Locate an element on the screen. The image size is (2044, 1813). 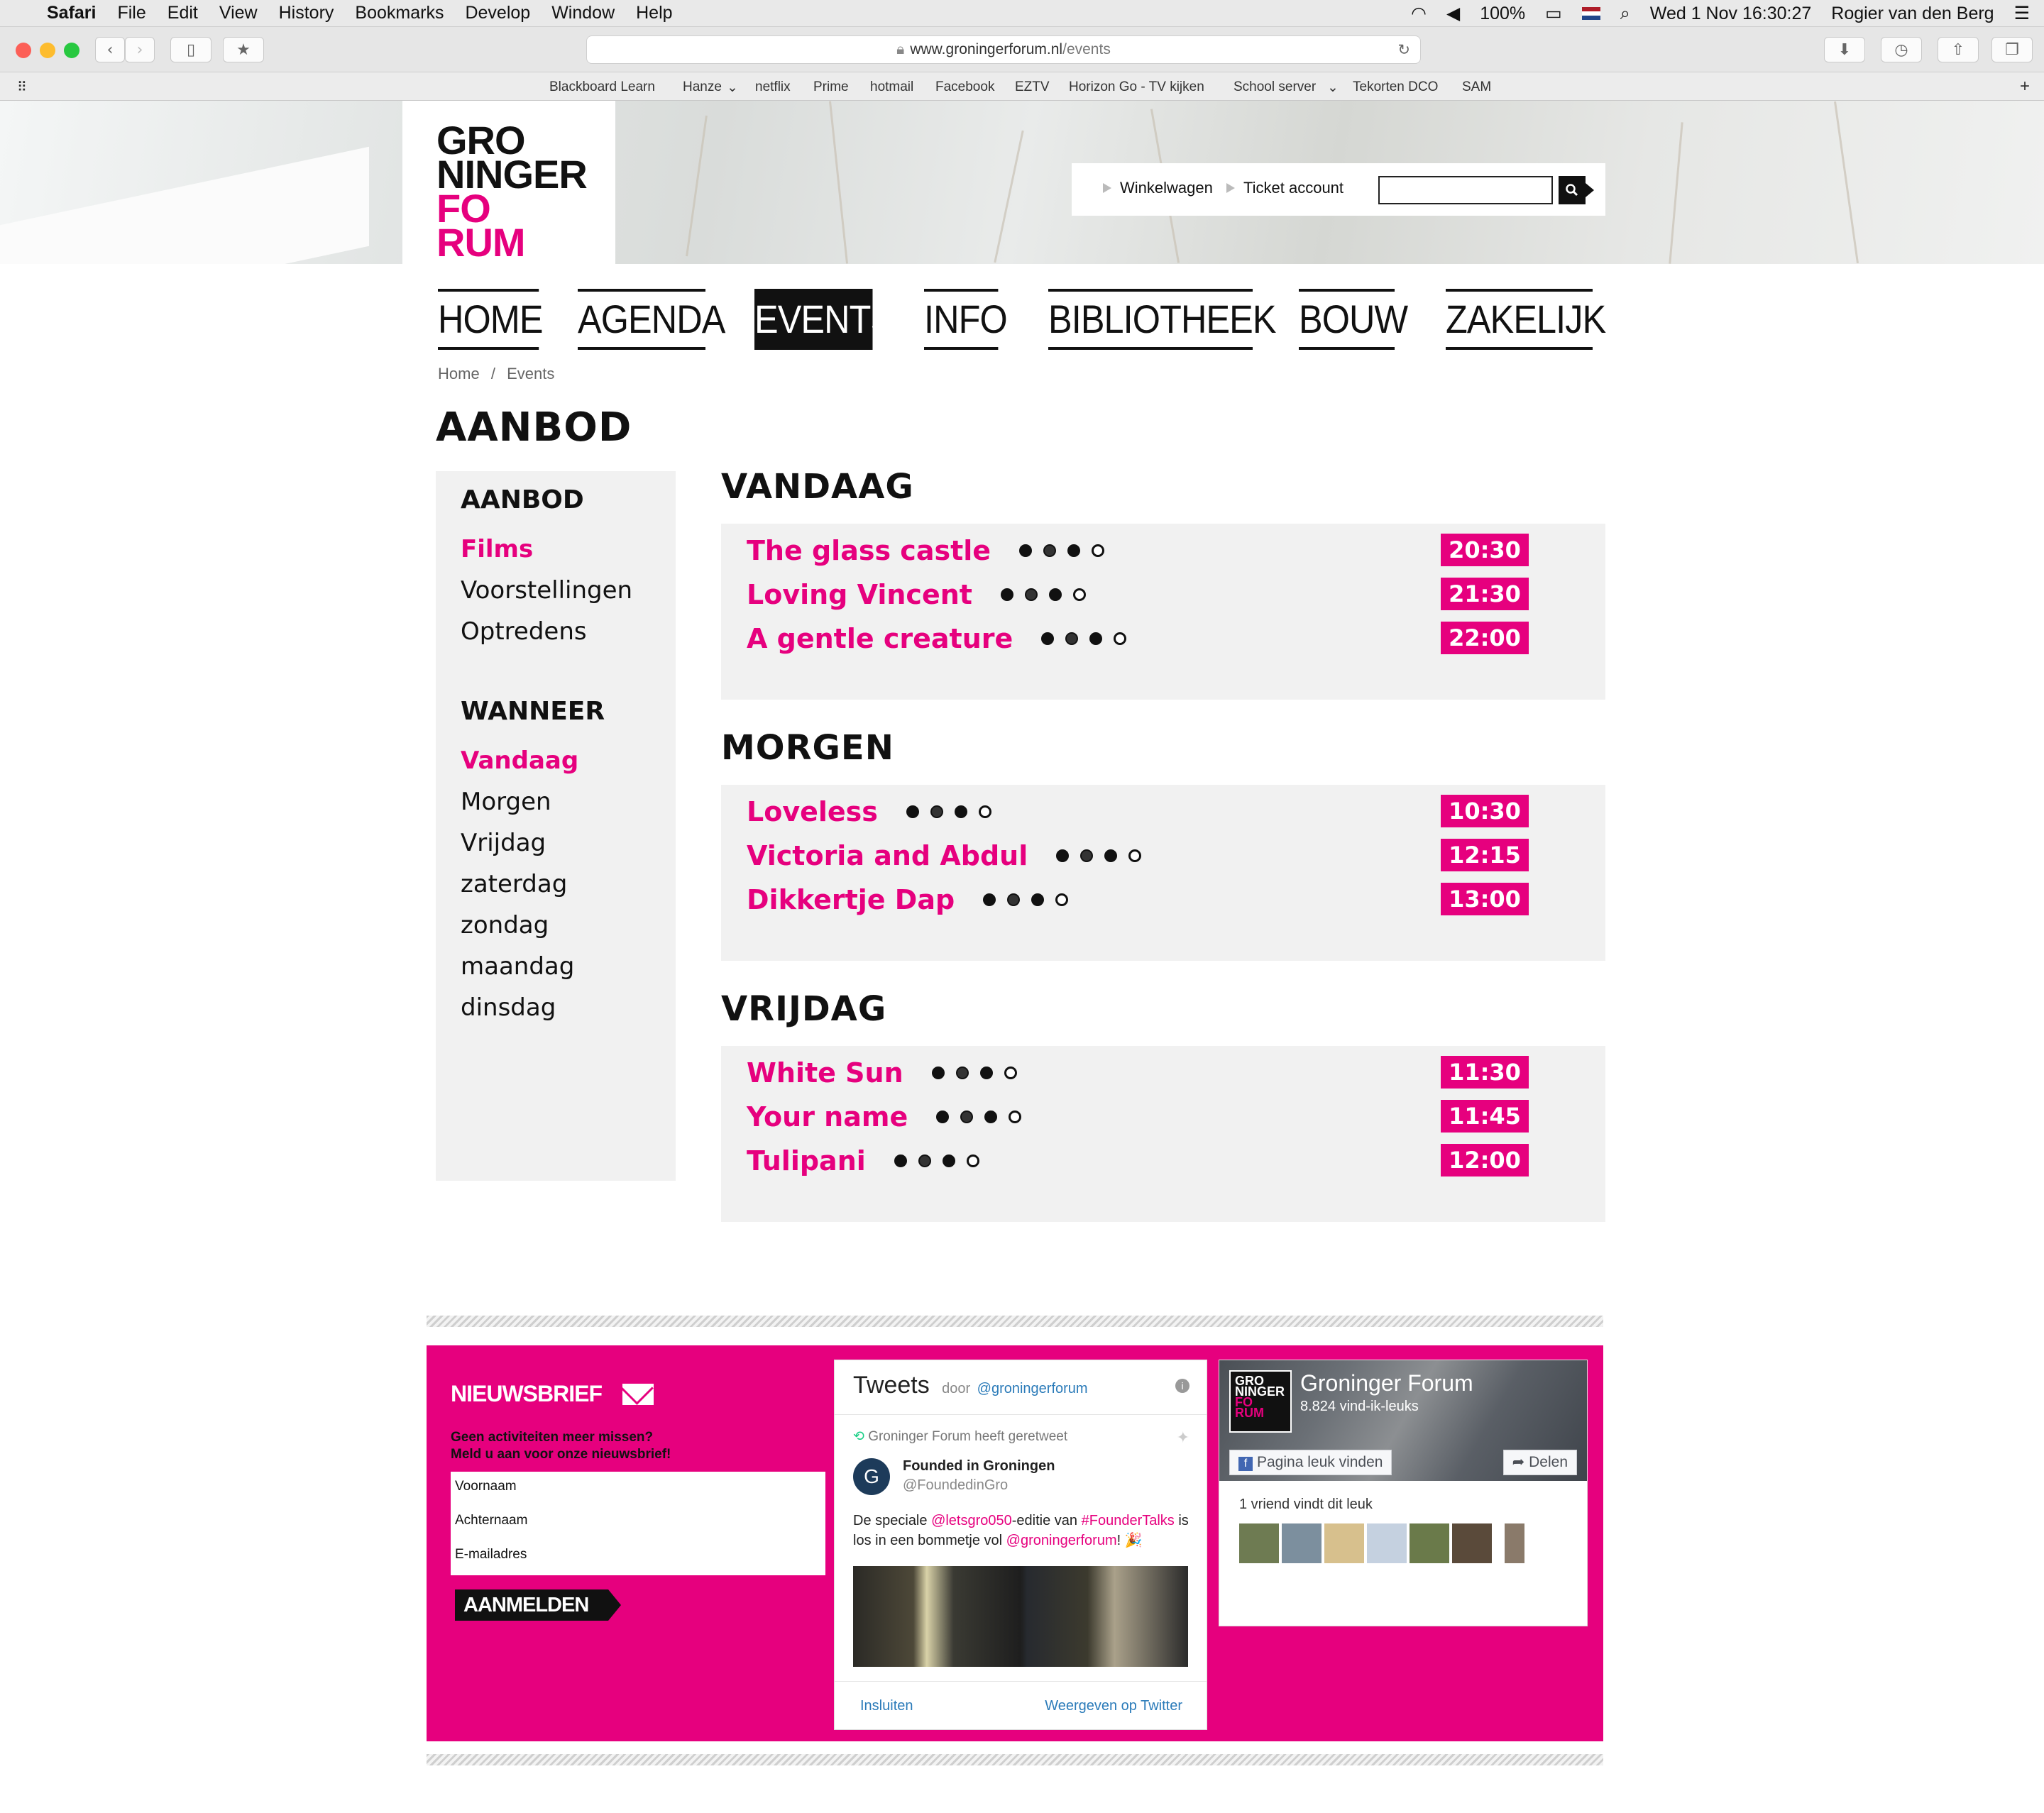
notification-center-icon: ☰ is located at coordinates (2022, 13).